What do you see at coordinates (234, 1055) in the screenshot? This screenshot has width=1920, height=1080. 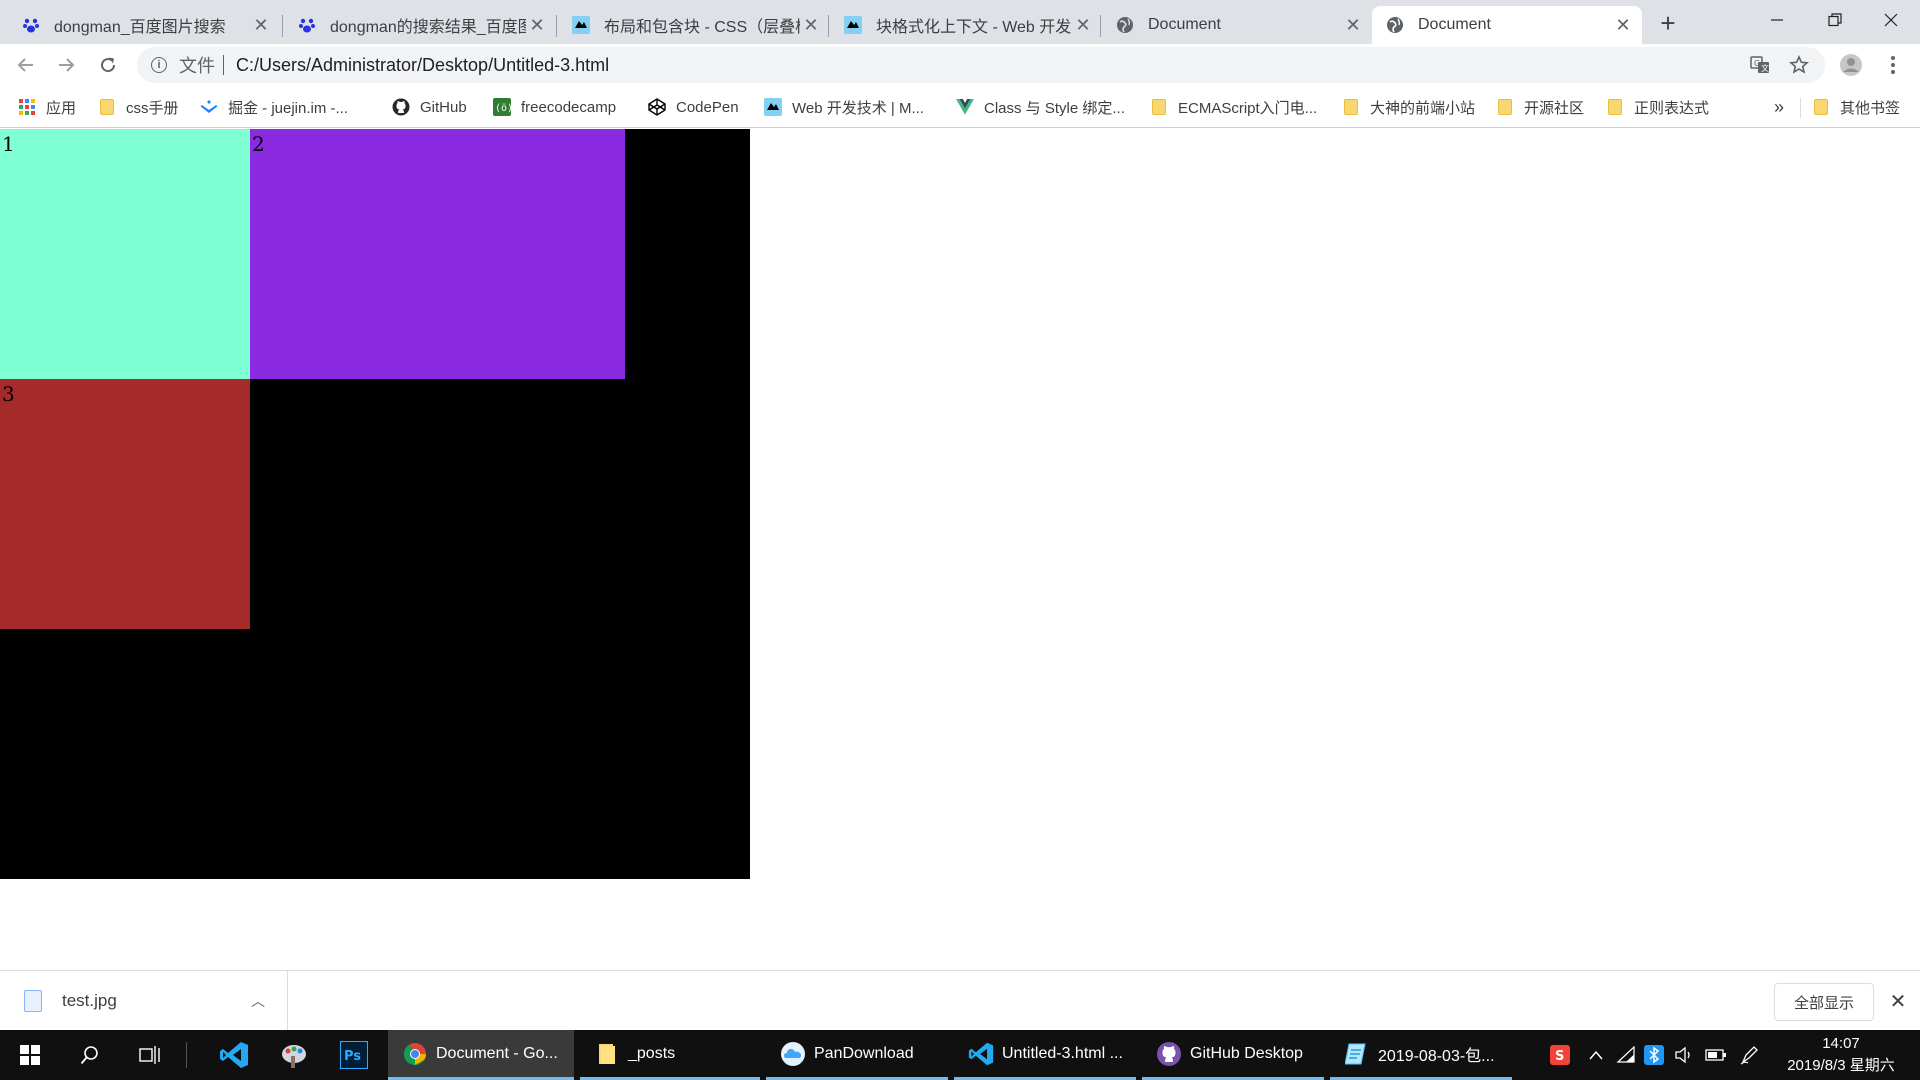 I see `vscode-pinned-icon` at bounding box center [234, 1055].